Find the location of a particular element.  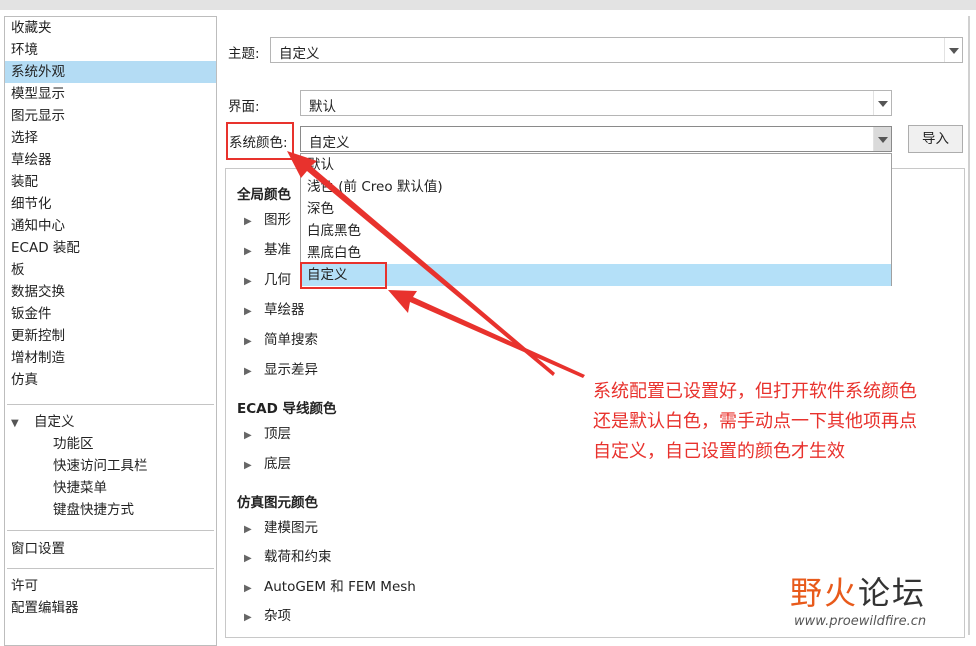

watermark-logo: 野火论坛 is located at coordinates (858, 593).